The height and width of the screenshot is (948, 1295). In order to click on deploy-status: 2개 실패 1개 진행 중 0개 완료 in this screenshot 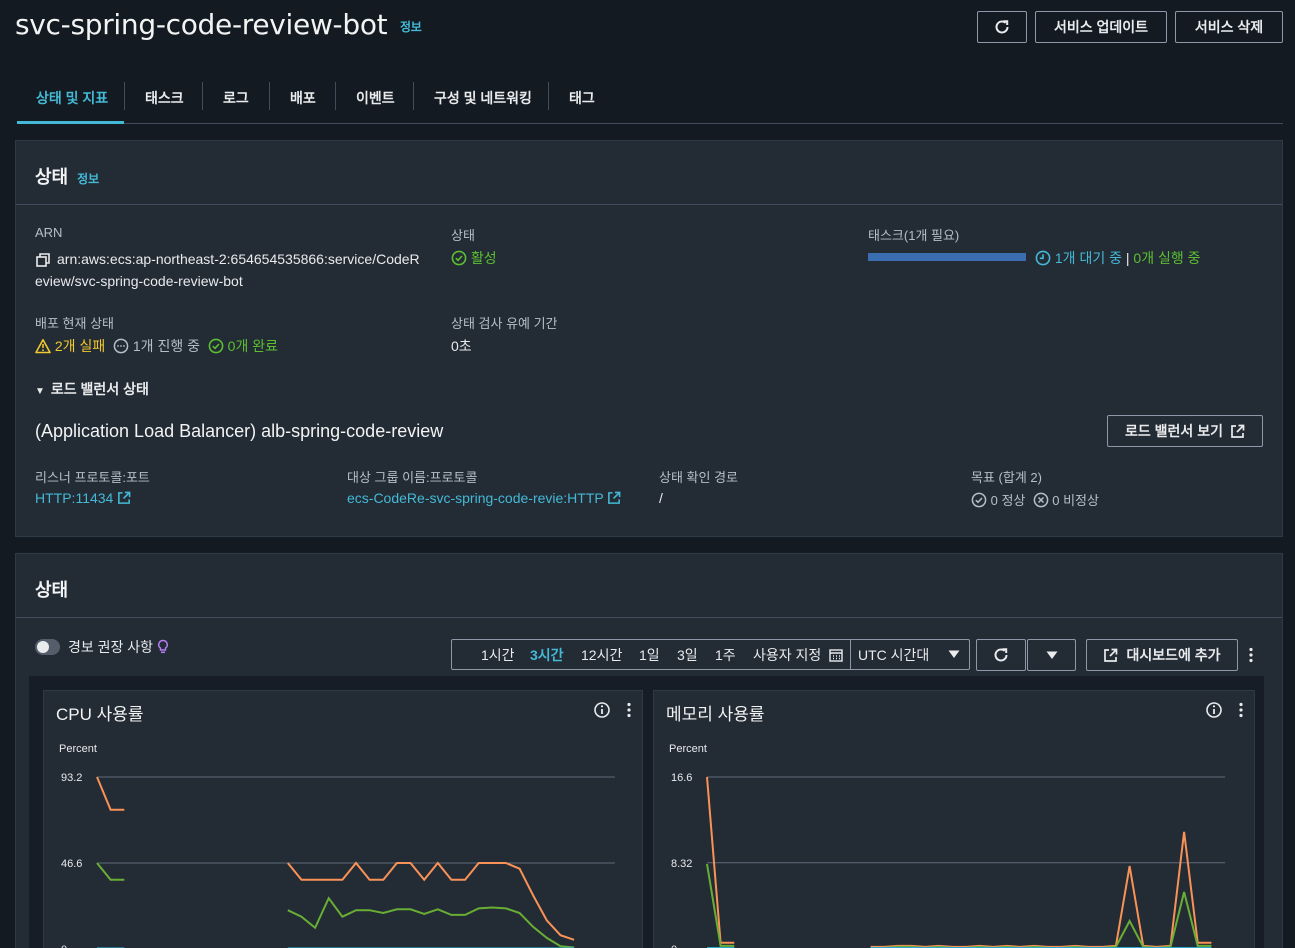, I will do `click(156, 346)`.